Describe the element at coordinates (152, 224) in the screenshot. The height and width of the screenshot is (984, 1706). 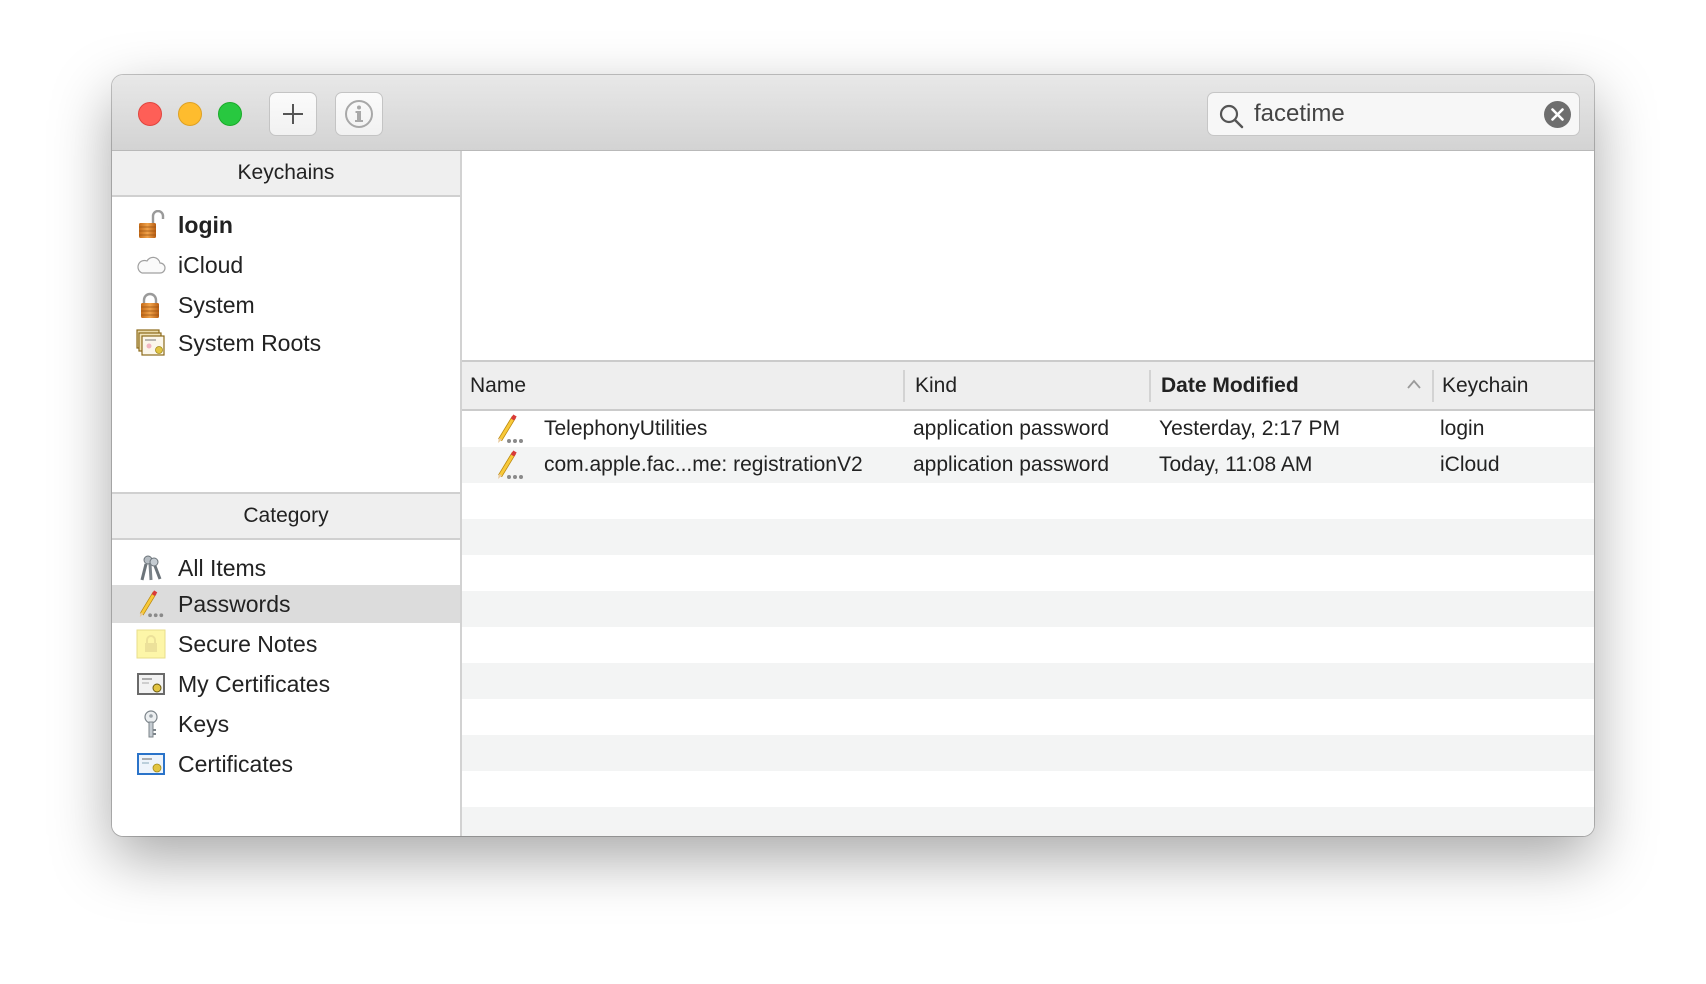
I see `unlocked-padlock-icon` at that location.